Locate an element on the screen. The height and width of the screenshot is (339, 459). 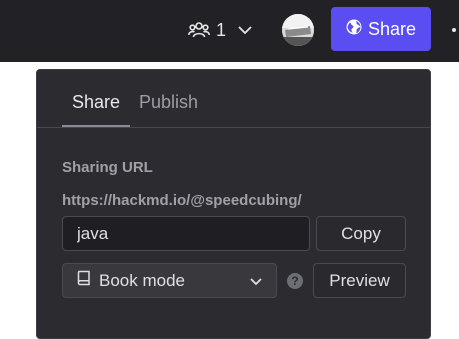
online-users-button: 1 is located at coordinates (220, 30).